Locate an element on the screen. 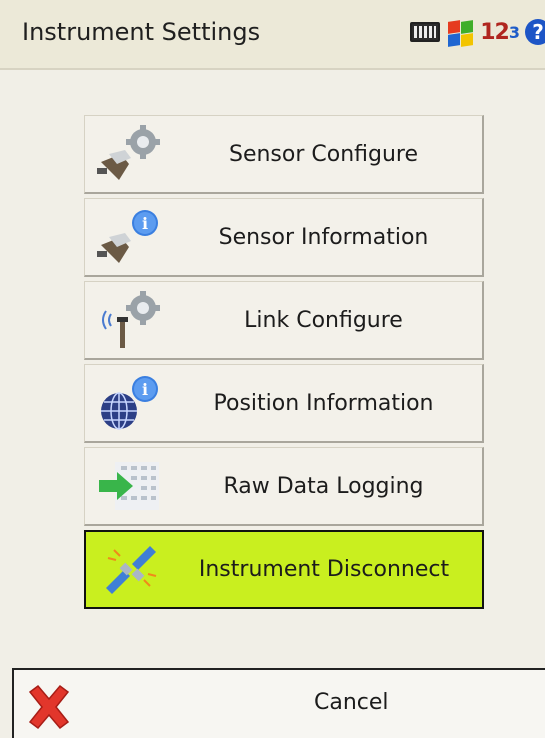 The width and height of the screenshot is (545, 738). sensor-configure-label: Sensor Configure is located at coordinates (323, 154).